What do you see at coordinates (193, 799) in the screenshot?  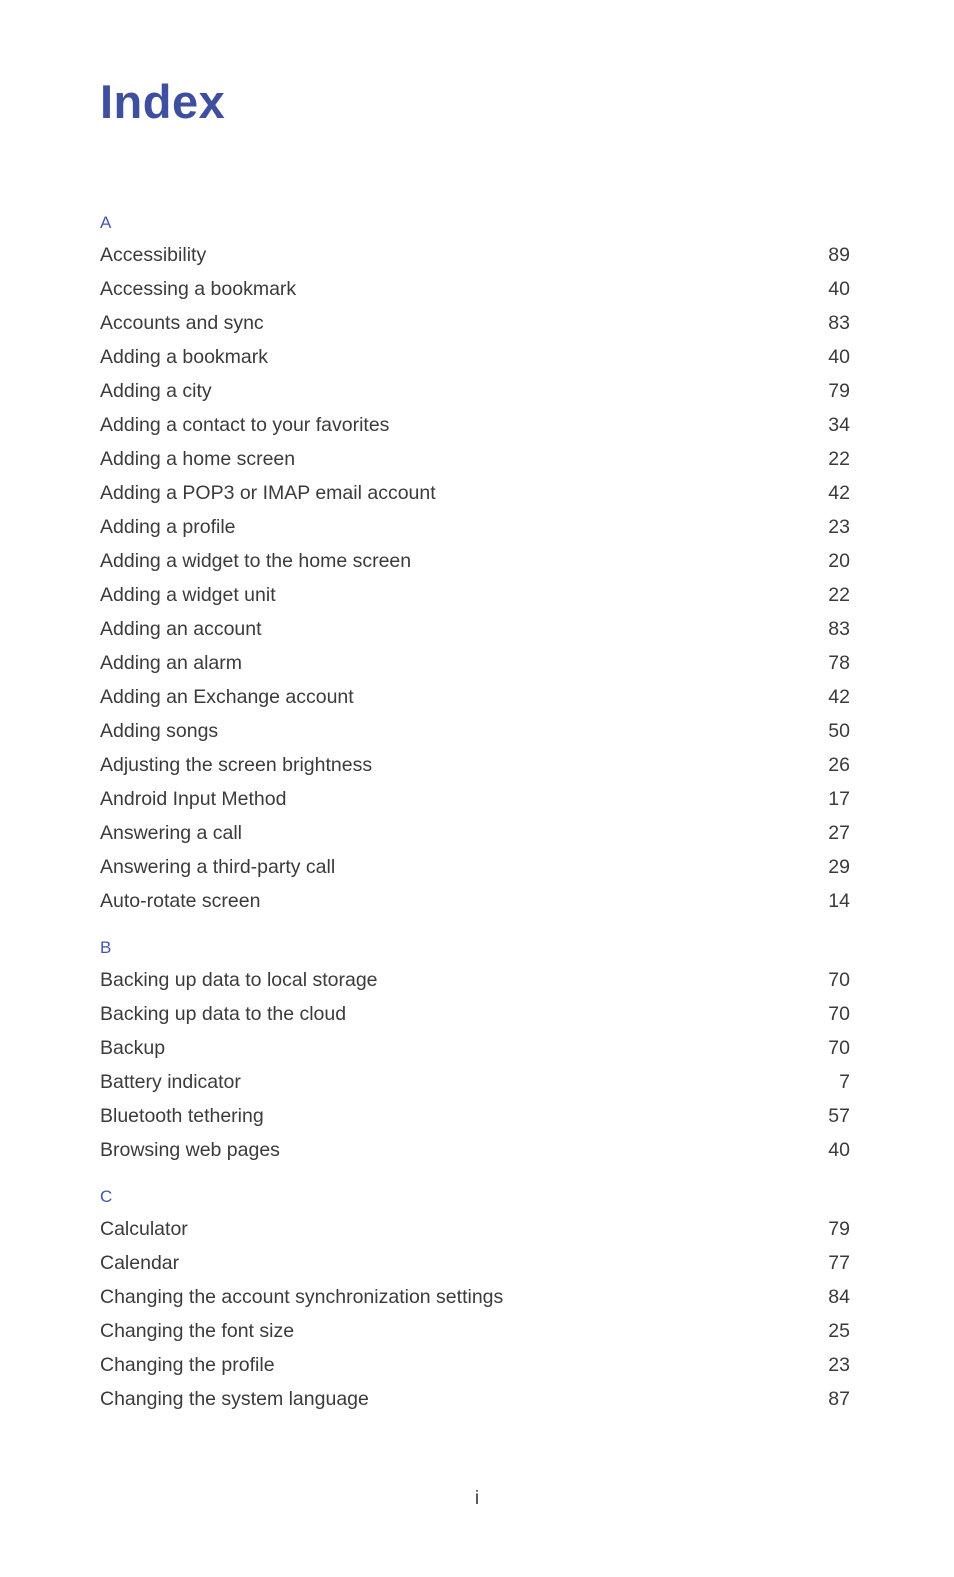 I see `index-entry-label: Android Input Method` at bounding box center [193, 799].